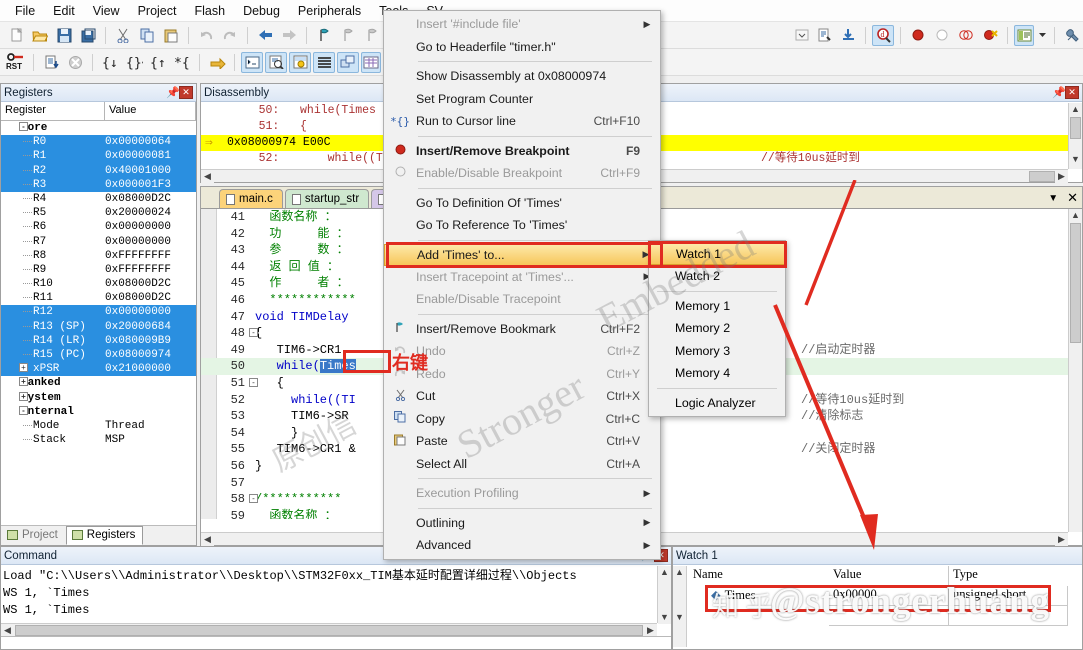 This screenshot has width=1083, height=650. What do you see at coordinates (522, 329) in the screenshot?
I see `context-menu-item-insert-remove-bookmark: Insert/Remove Bookmark Ctrl+F2` at bounding box center [522, 329].